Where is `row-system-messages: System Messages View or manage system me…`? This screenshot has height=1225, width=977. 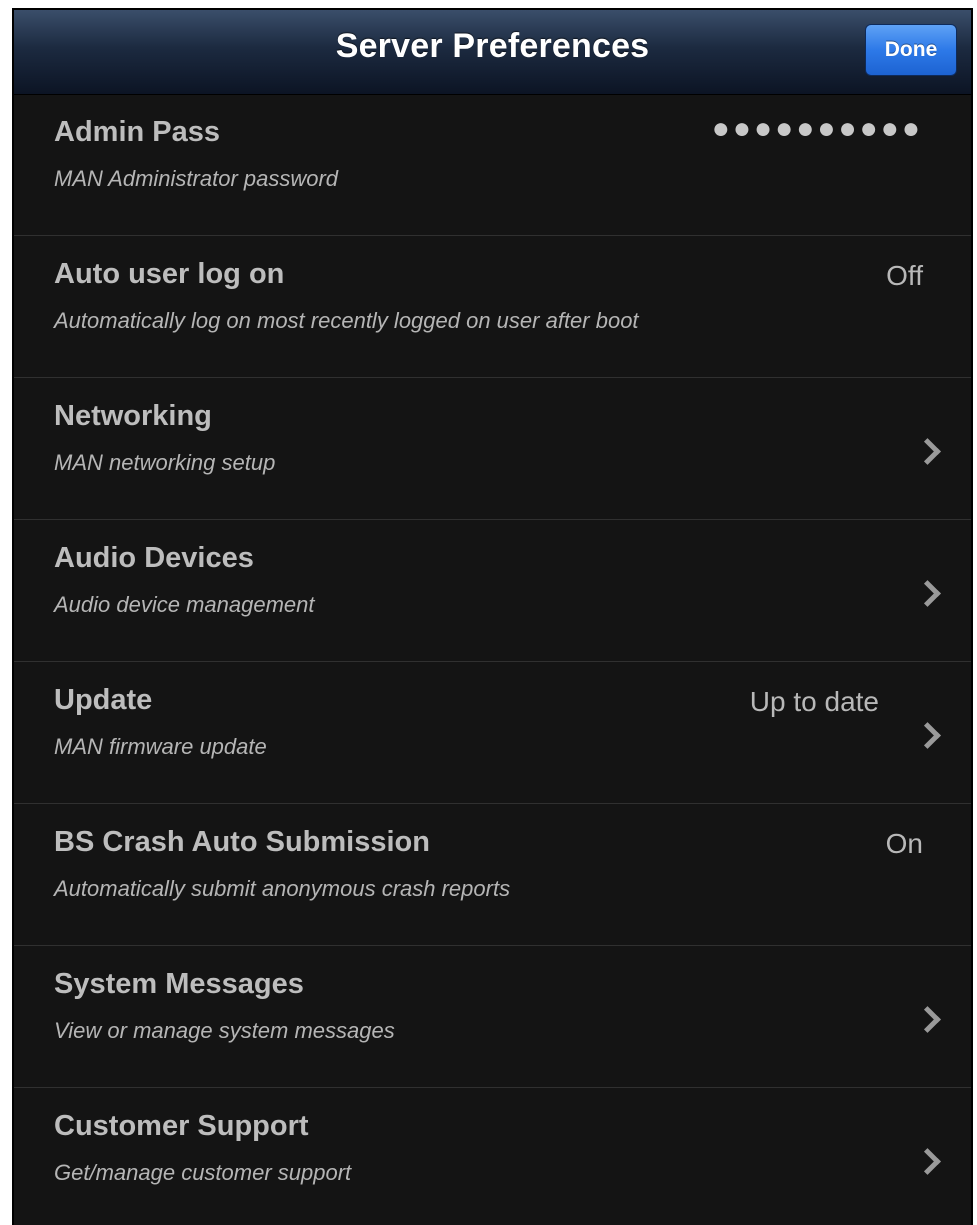
row-system-messages: System Messages View or manage system me… is located at coordinates (492, 1017).